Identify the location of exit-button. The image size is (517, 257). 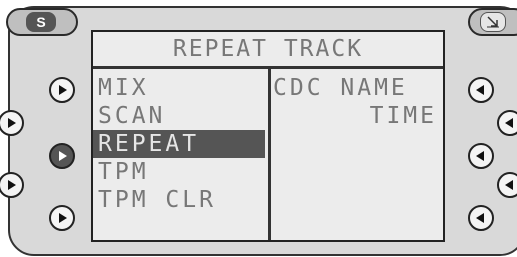
(492, 22).